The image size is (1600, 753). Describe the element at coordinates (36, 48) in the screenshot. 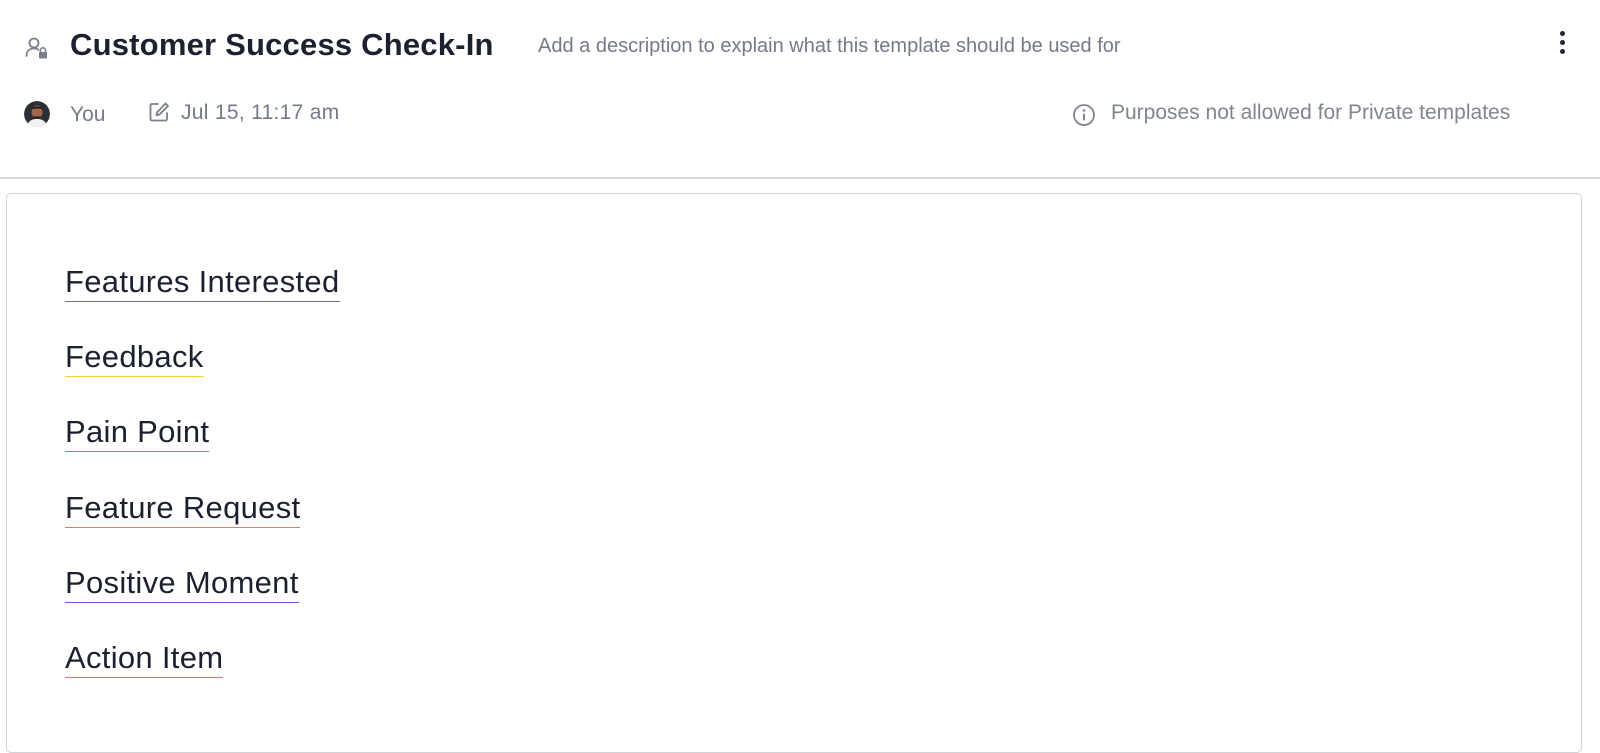

I see `person-lock-icon` at that location.